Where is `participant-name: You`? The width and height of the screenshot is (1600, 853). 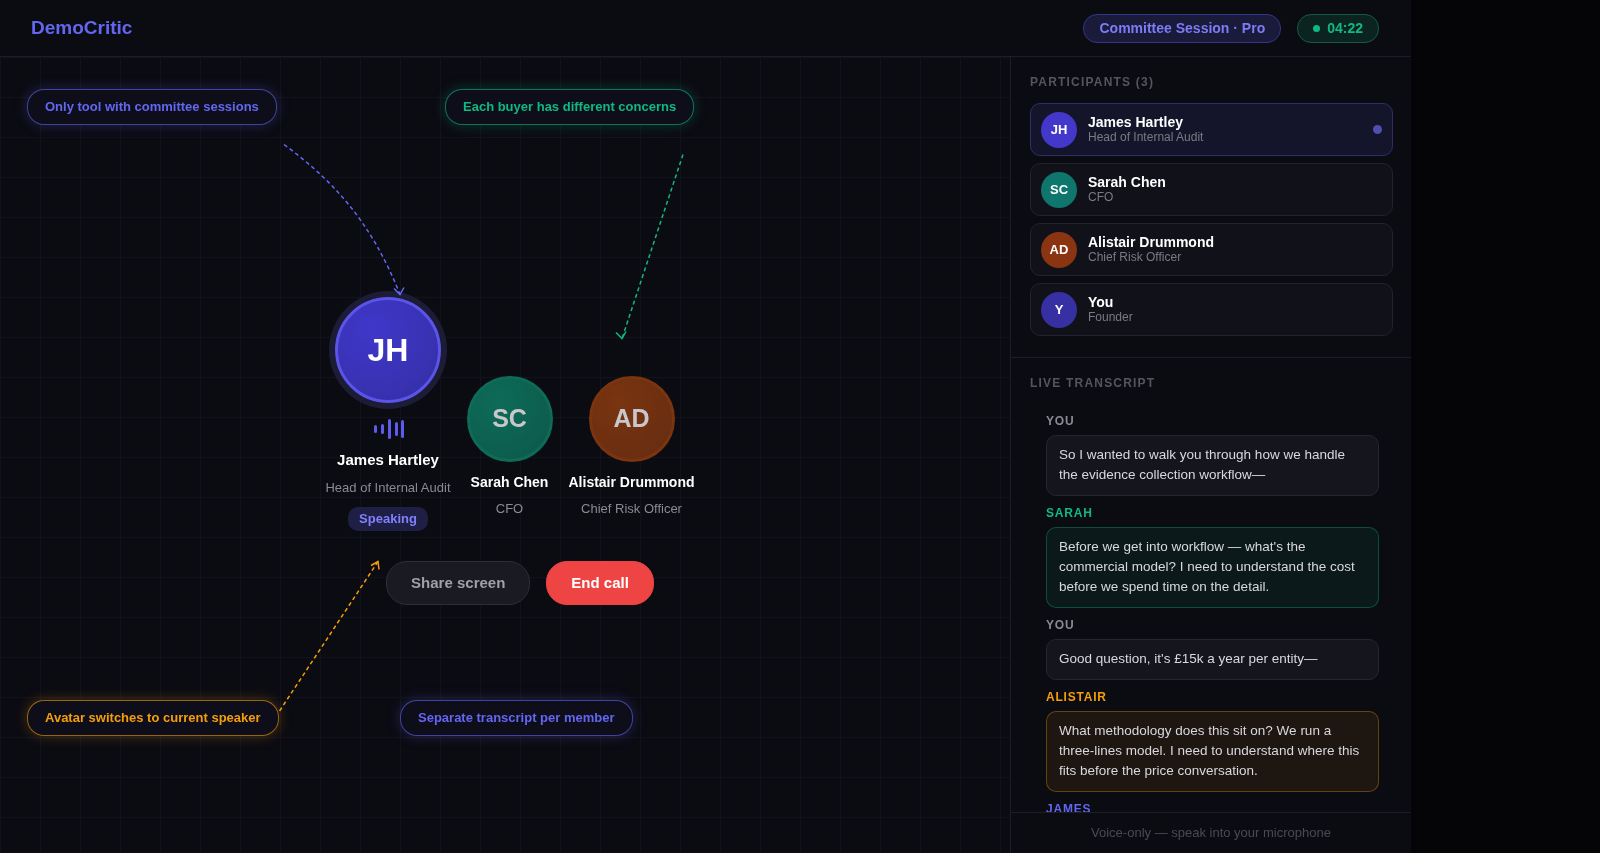
participant-name: You is located at coordinates (1101, 303).